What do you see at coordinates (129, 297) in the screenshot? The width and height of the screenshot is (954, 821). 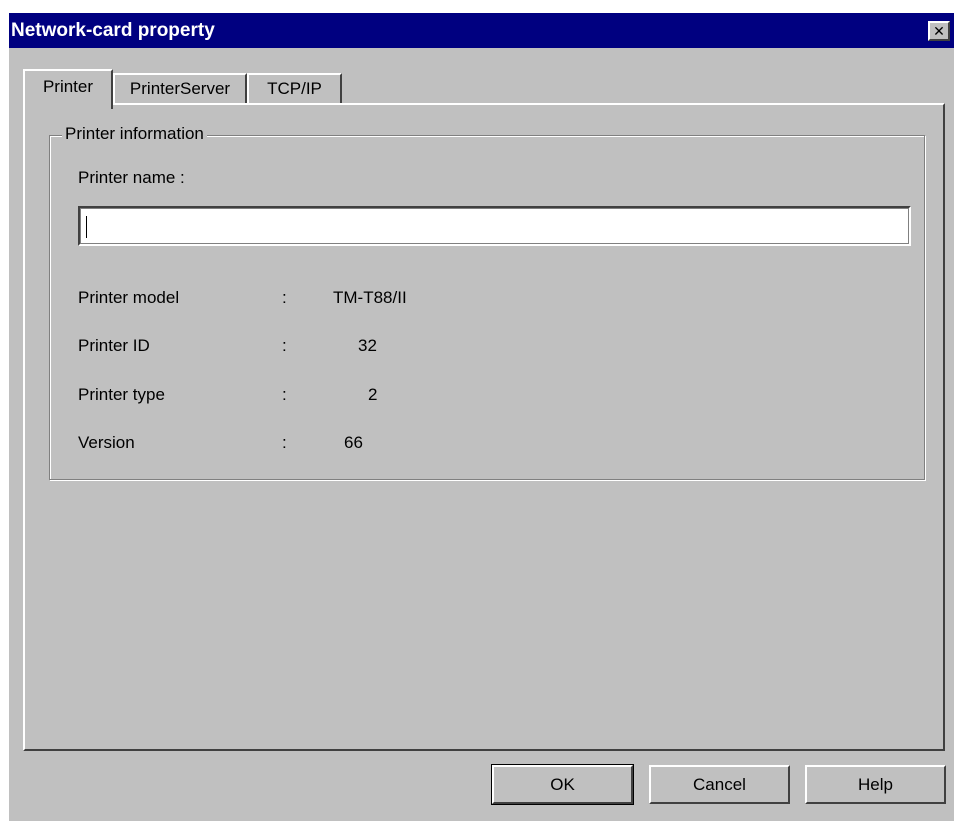 I see `printer-model-label: Printer model` at bounding box center [129, 297].